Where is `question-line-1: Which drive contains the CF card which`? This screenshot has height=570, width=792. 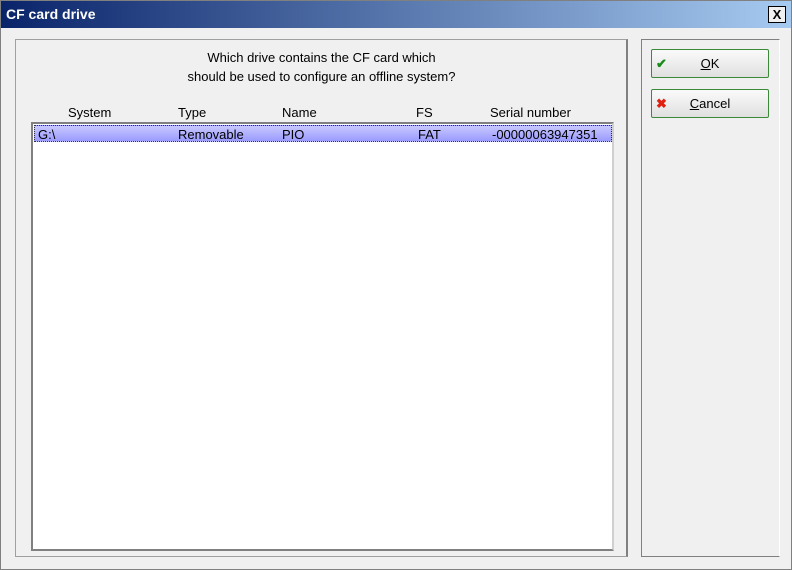
question-line-1: Which drive contains the CF card which is located at coordinates (321, 57).